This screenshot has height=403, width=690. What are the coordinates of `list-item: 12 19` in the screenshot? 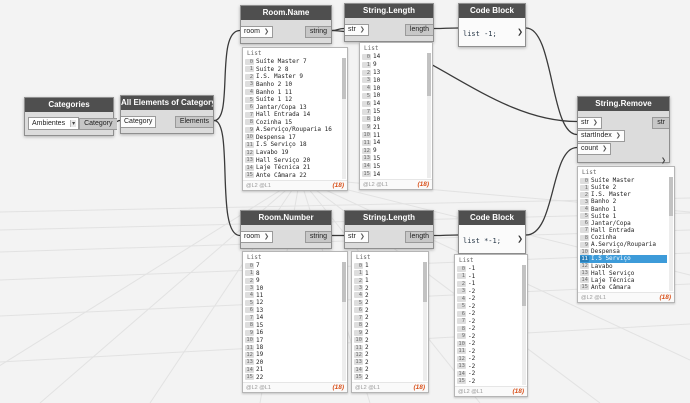 It's located at (292, 354).